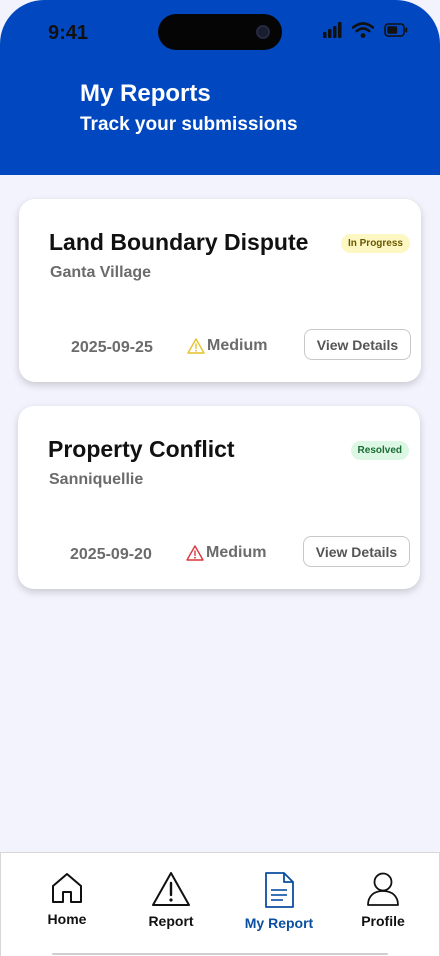 The image size is (440, 956). I want to click on page-title: My Reports, so click(145, 93).